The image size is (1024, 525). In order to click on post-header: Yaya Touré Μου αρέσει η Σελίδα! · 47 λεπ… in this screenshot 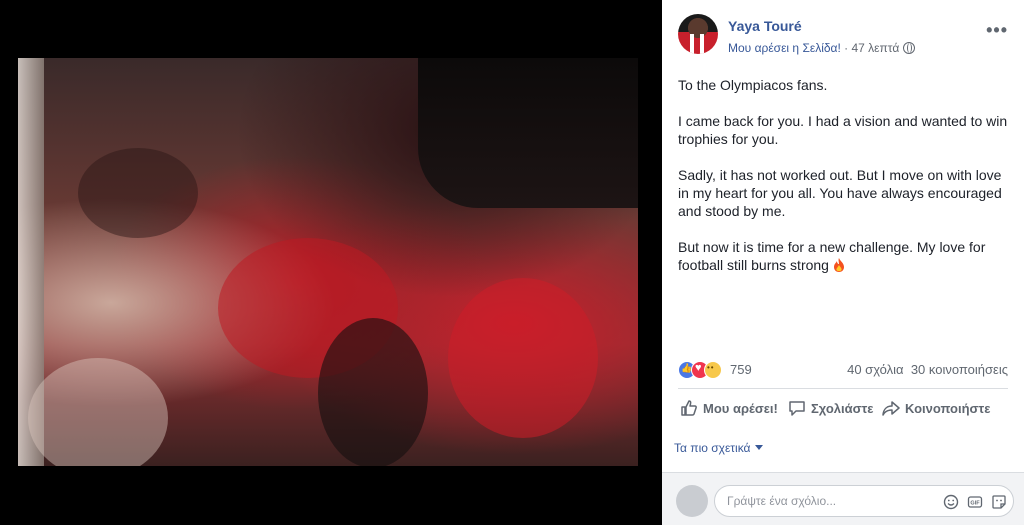, I will do `click(843, 36)`.